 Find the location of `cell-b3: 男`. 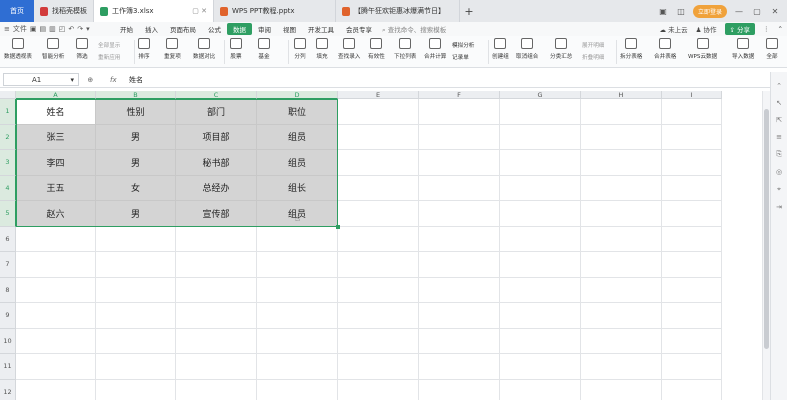

cell-b3: 男 is located at coordinates (136, 163).